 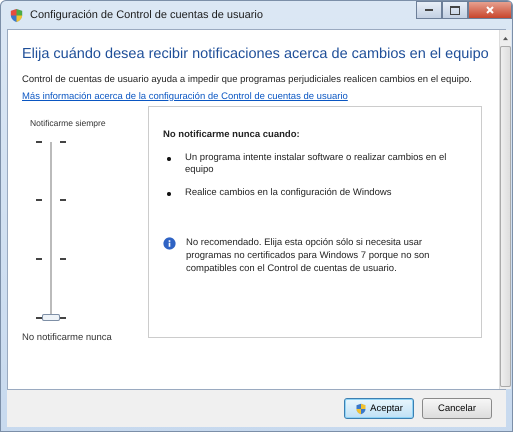 I want to click on info-icon, so click(x=169, y=243).